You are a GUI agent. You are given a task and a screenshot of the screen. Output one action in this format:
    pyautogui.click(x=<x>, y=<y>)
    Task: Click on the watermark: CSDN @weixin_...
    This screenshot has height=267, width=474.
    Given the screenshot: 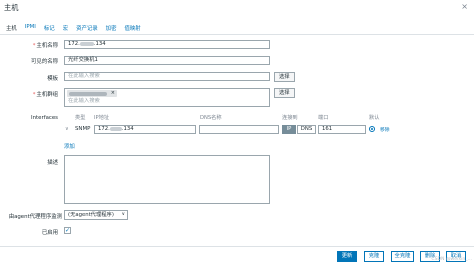 What is the action you would take?
    pyautogui.click(x=451, y=259)
    